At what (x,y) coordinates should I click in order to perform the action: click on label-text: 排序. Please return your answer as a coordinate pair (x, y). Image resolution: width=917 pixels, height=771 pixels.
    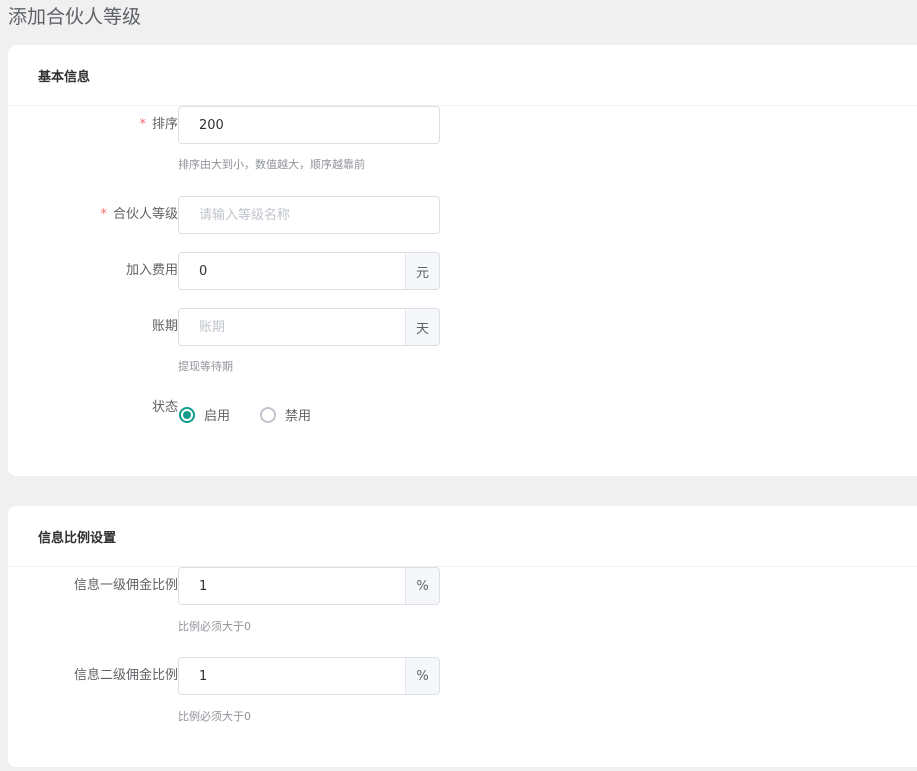
    Looking at the image, I should click on (164, 124).